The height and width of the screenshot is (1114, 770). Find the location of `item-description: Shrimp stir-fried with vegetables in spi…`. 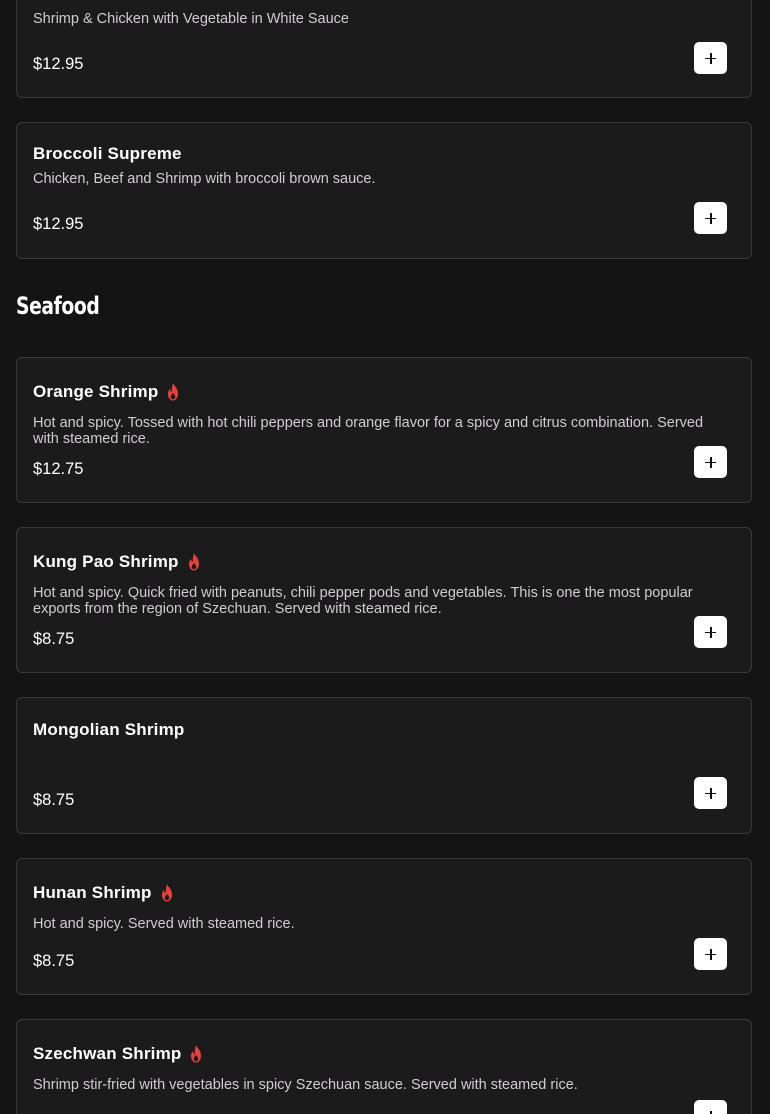

item-description: Shrimp stir-fried with vegetables in spi… is located at coordinates (305, 1085).